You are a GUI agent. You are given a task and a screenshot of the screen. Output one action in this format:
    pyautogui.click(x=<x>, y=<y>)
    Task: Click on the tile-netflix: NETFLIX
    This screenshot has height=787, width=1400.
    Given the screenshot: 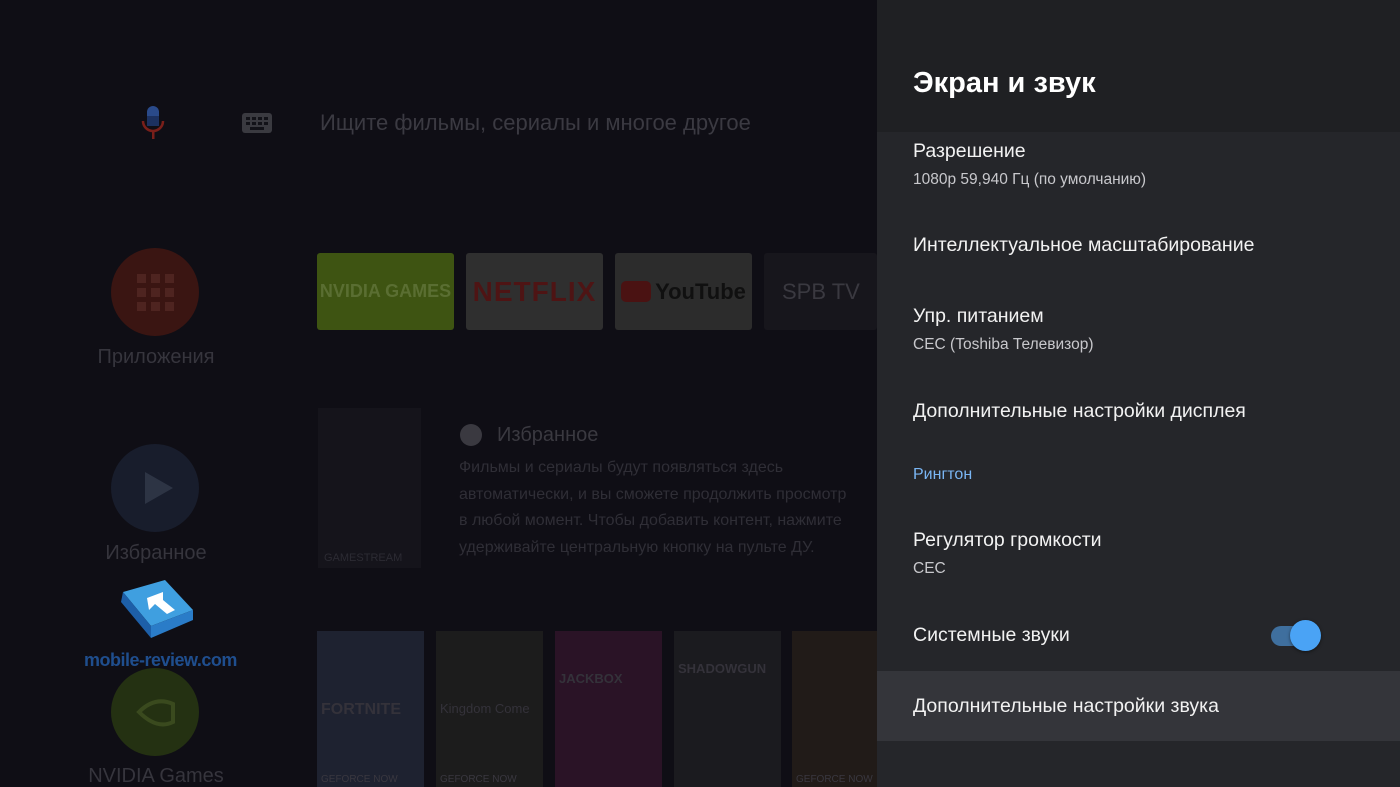 What is the action you would take?
    pyautogui.click(x=534, y=291)
    